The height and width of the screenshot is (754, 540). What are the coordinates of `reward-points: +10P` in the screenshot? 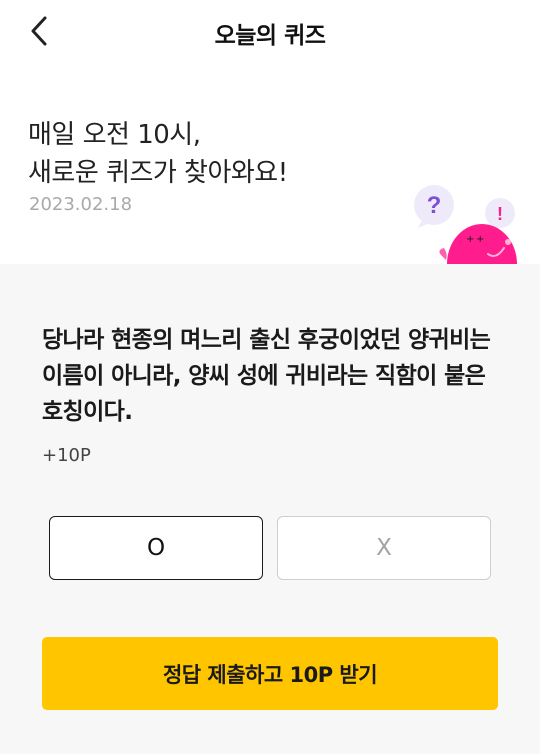 It's located at (66, 455).